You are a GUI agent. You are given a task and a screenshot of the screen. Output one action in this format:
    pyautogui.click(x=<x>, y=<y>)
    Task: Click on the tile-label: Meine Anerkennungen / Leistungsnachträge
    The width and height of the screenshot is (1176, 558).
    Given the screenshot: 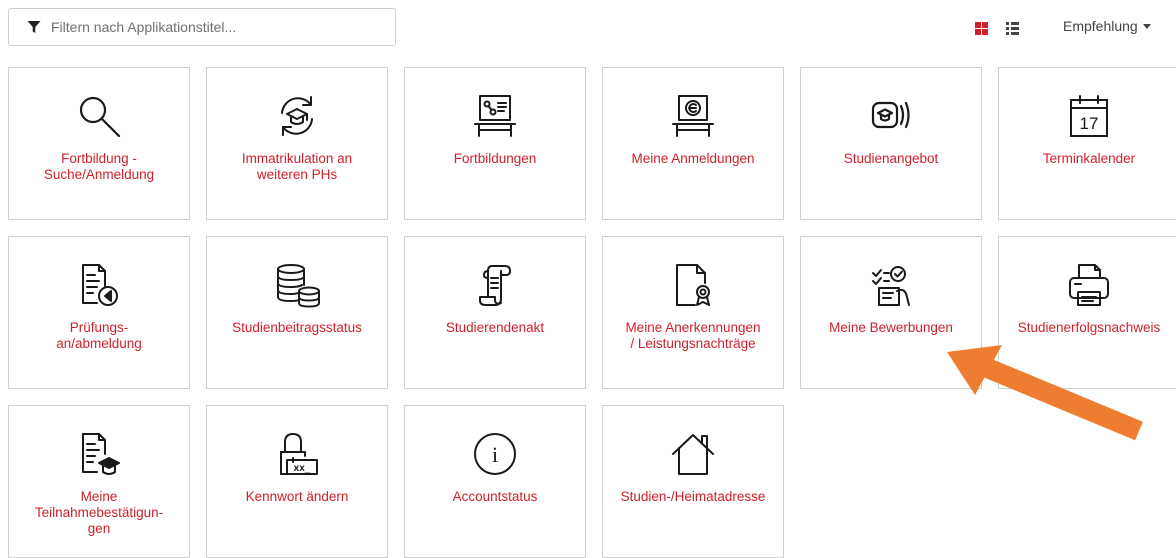 What is the action you would take?
    pyautogui.click(x=693, y=335)
    